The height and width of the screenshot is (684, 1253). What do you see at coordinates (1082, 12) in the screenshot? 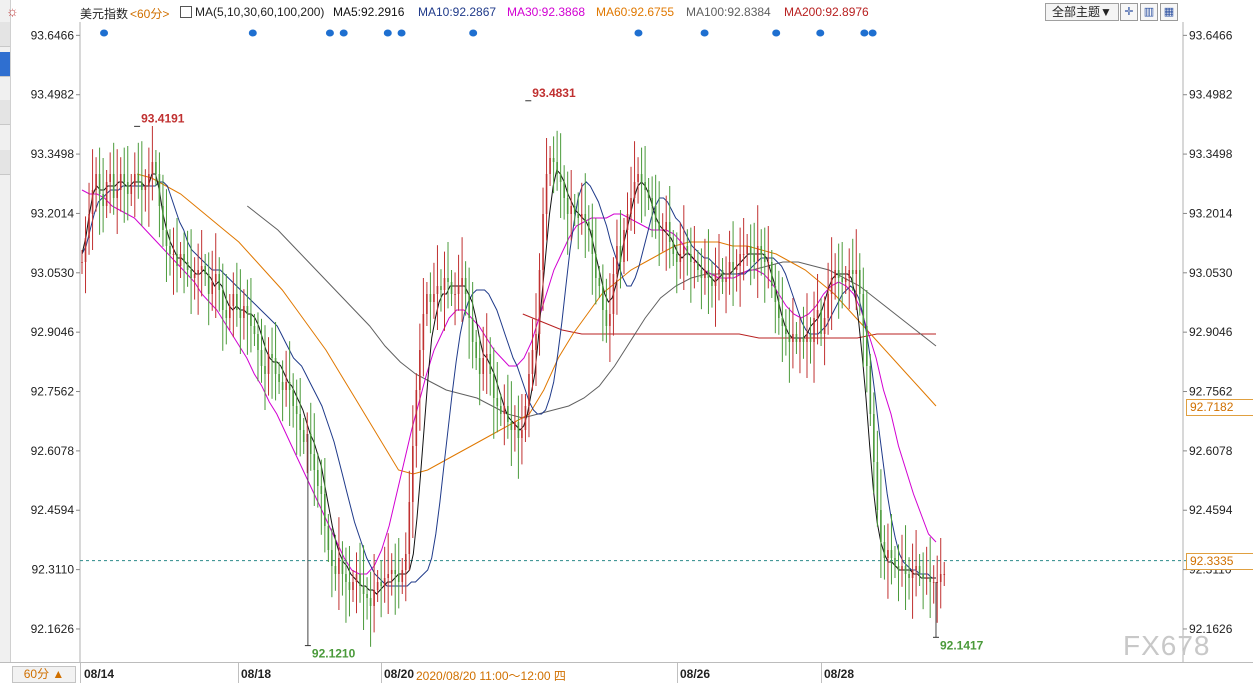
I see `theme-select-button: 全部主题▼` at bounding box center [1082, 12].